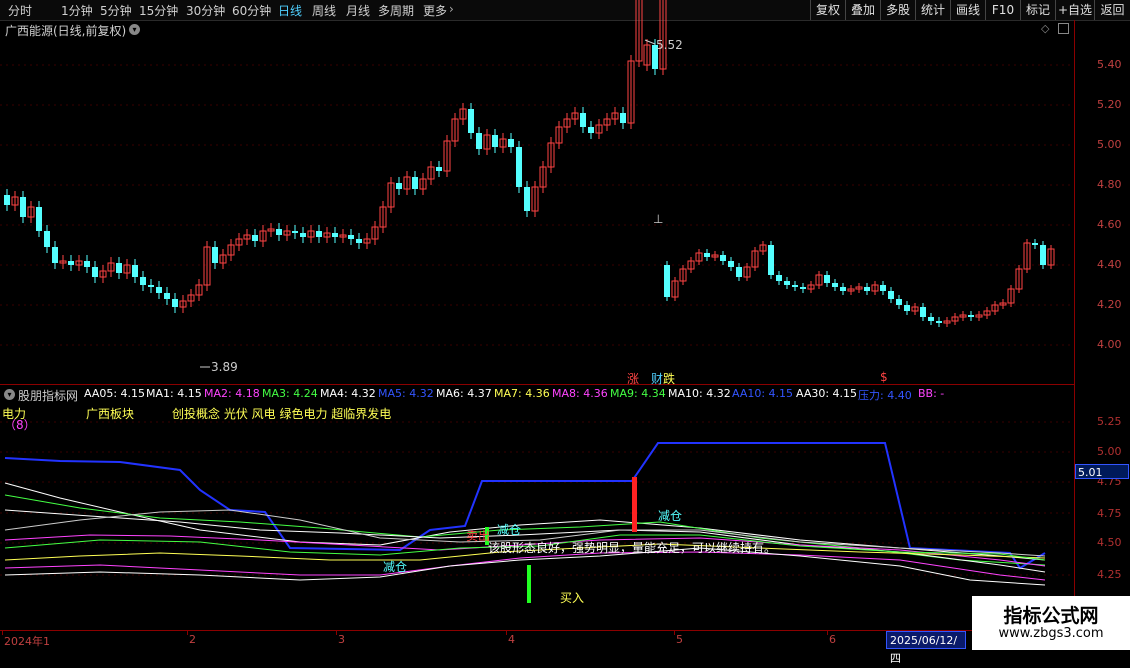 Image resolution: width=1130 pixels, height=668 pixels. I want to click on indicator-axis-label: 4.50, so click(1109, 542).